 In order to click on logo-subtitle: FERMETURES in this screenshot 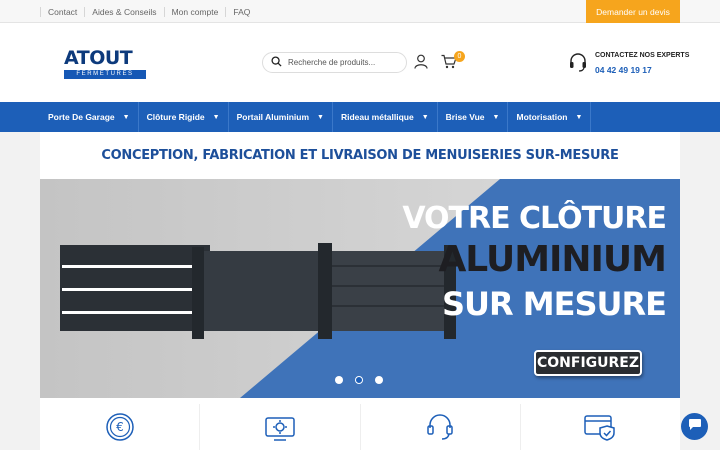, I will do `click(105, 74)`.